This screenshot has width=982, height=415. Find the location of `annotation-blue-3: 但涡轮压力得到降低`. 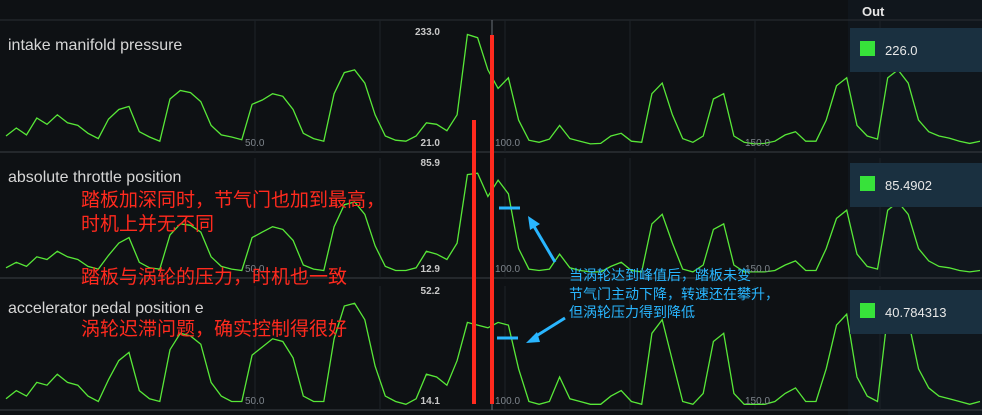

annotation-blue-3: 但涡轮压力得到降低 is located at coordinates (632, 313).